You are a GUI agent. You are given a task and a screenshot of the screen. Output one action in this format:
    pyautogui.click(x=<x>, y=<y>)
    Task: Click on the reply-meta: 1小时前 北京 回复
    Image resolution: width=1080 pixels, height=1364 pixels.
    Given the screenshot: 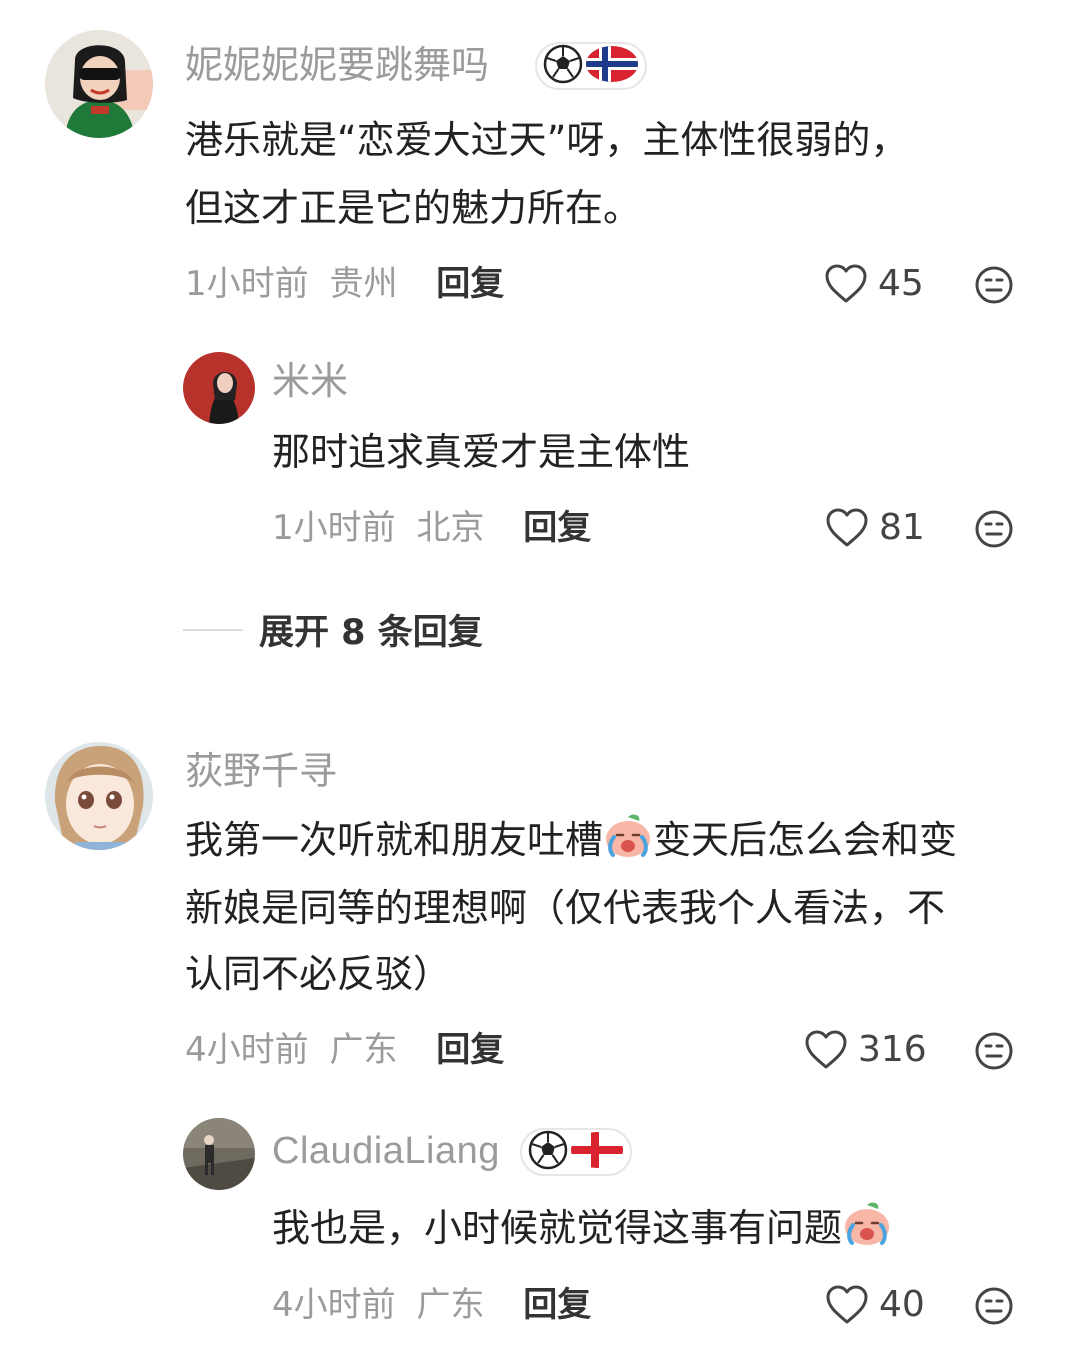 What is the action you would take?
    pyautogui.click(x=431, y=528)
    